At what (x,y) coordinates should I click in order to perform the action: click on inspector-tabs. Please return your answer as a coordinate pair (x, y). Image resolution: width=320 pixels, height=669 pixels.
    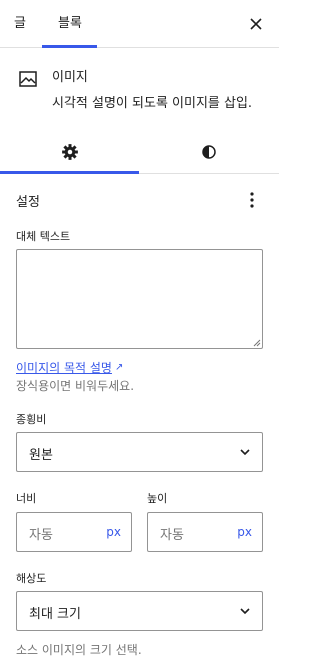
    Looking at the image, I should click on (139, 152).